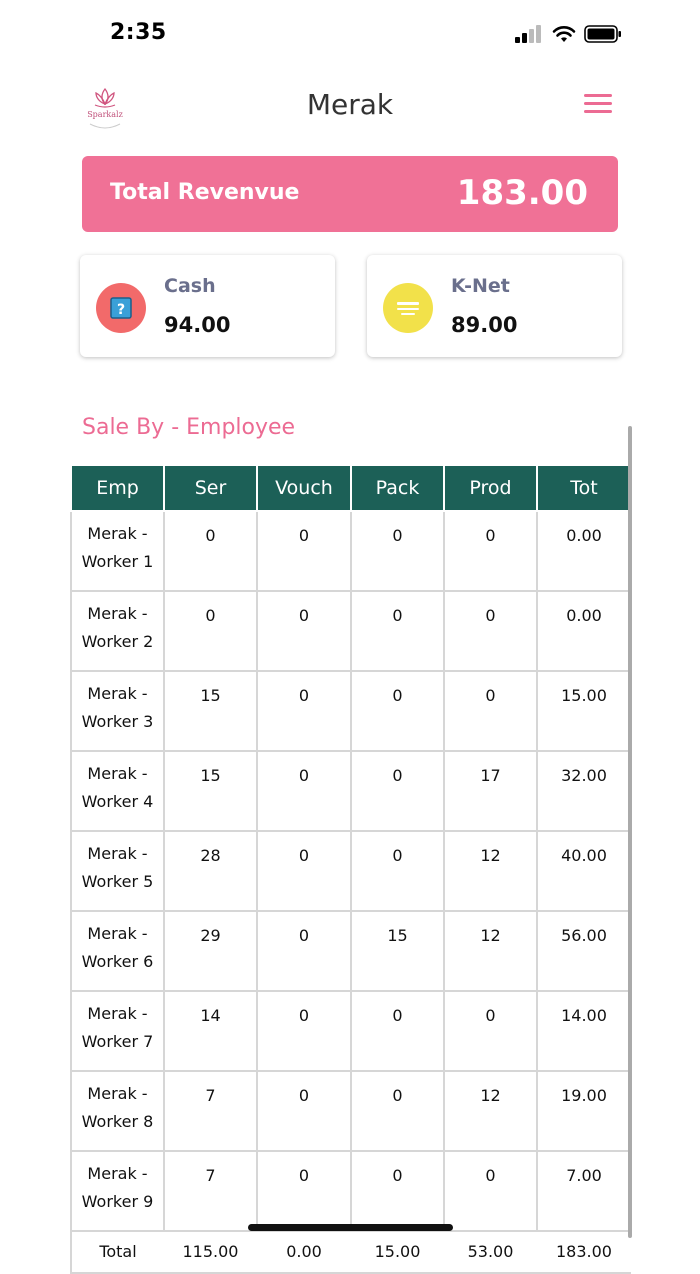 This screenshot has width=700, height=1274. Describe the element at coordinates (584, 1031) in the screenshot. I see `tot-cell: 14.00` at that location.